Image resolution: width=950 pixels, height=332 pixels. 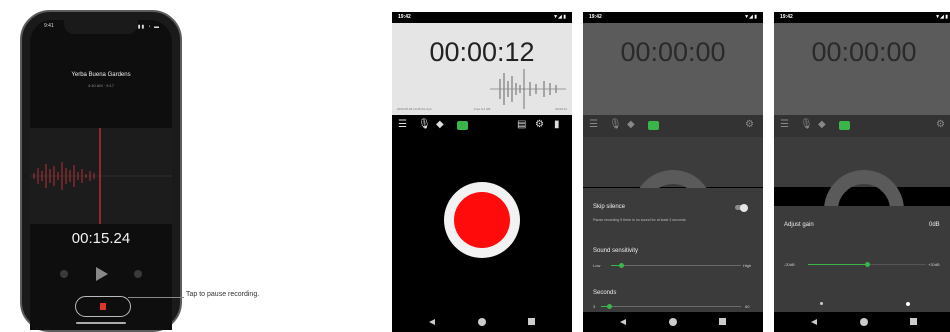 What do you see at coordinates (557, 125) in the screenshot?
I see `delete-icon: ▮` at bounding box center [557, 125].